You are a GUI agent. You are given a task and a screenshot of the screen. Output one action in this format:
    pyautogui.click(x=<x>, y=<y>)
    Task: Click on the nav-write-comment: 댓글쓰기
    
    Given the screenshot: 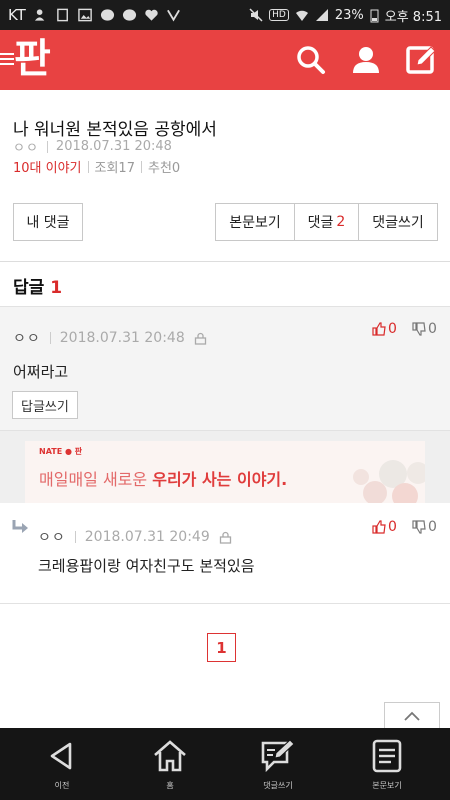 What is the action you would take?
    pyautogui.click(x=278, y=764)
    